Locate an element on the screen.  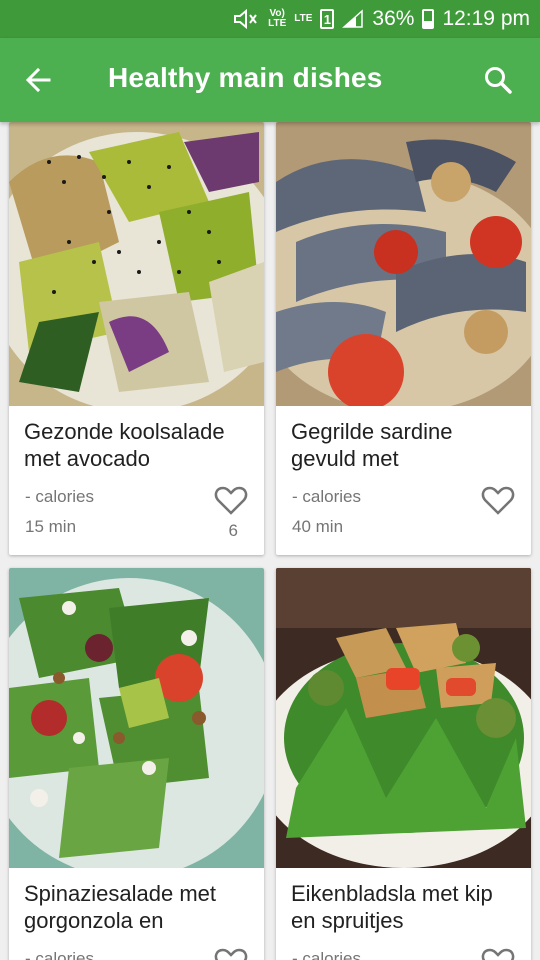
arrow-back-icon is located at coordinates (38, 80).